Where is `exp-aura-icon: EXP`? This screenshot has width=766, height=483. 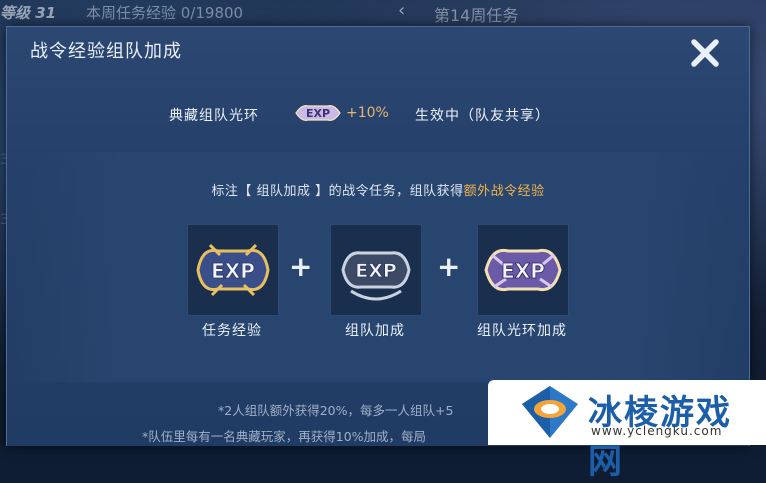 exp-aura-icon: EXP is located at coordinates (523, 270).